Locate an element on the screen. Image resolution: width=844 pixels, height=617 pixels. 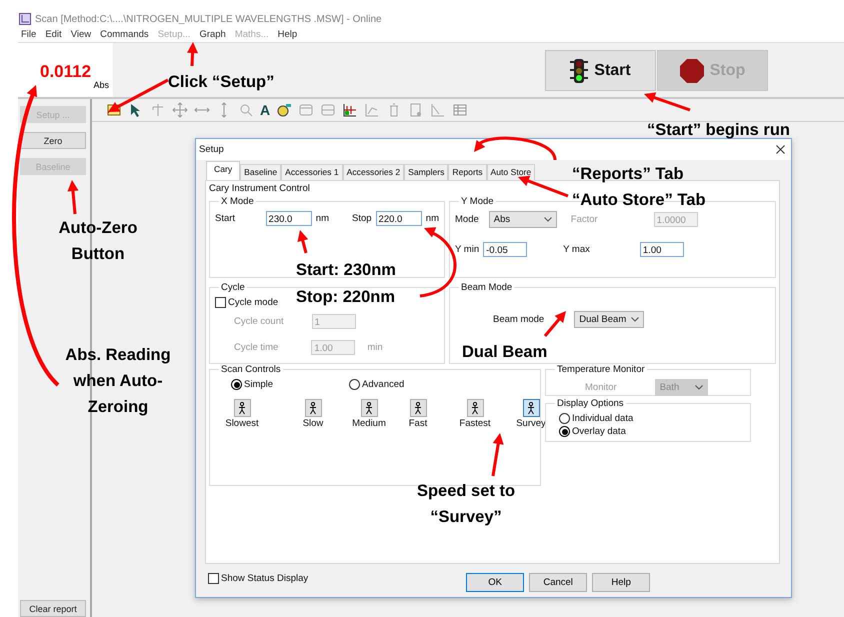
section-heading: Cary Instrument Control is located at coordinates (260, 188).